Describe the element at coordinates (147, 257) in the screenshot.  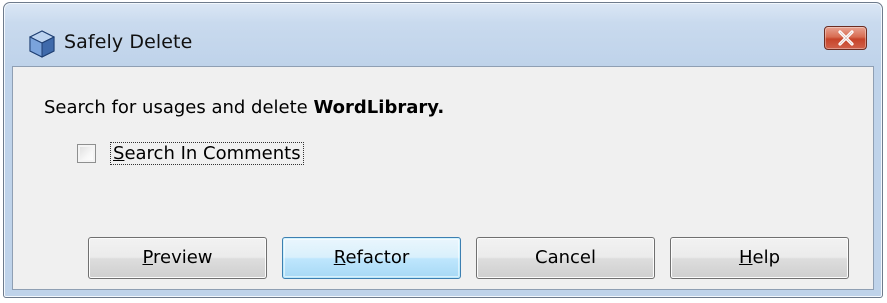
I see `preview-mnemonic: P` at that location.